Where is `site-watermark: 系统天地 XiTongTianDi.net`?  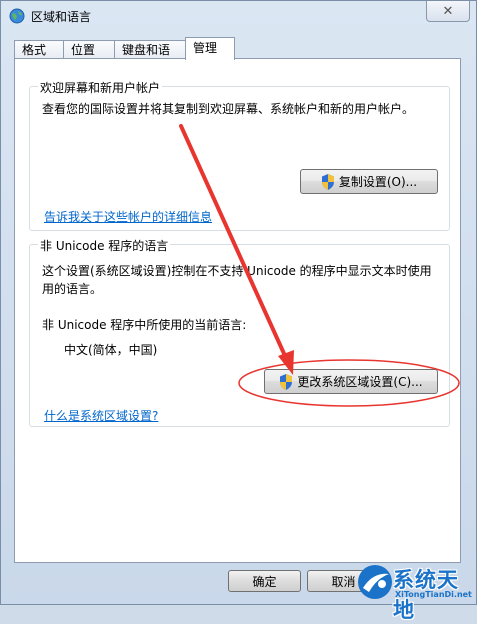
site-watermark: 系统天地 XiTongTianDi.net is located at coordinates (416, 591).